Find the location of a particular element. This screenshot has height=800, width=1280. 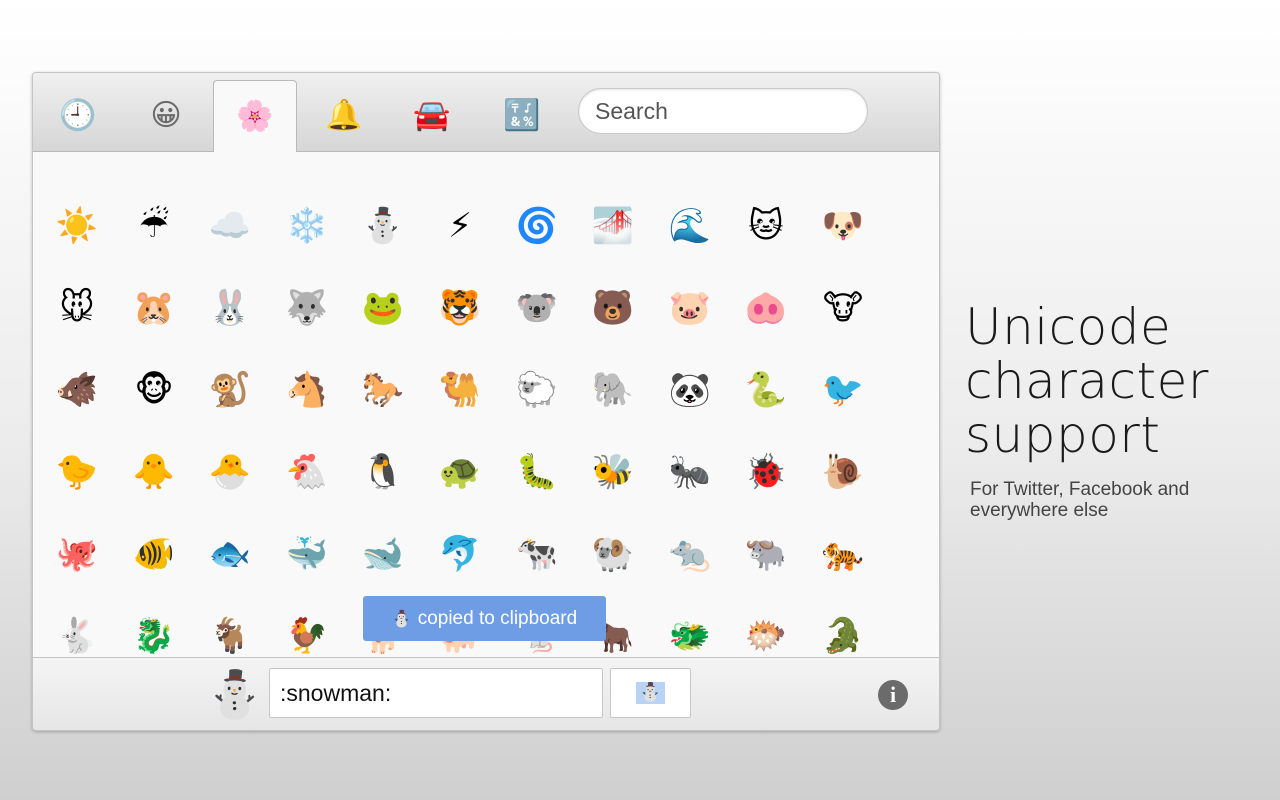

emoji-cell: ❄️ is located at coordinates (307, 226).